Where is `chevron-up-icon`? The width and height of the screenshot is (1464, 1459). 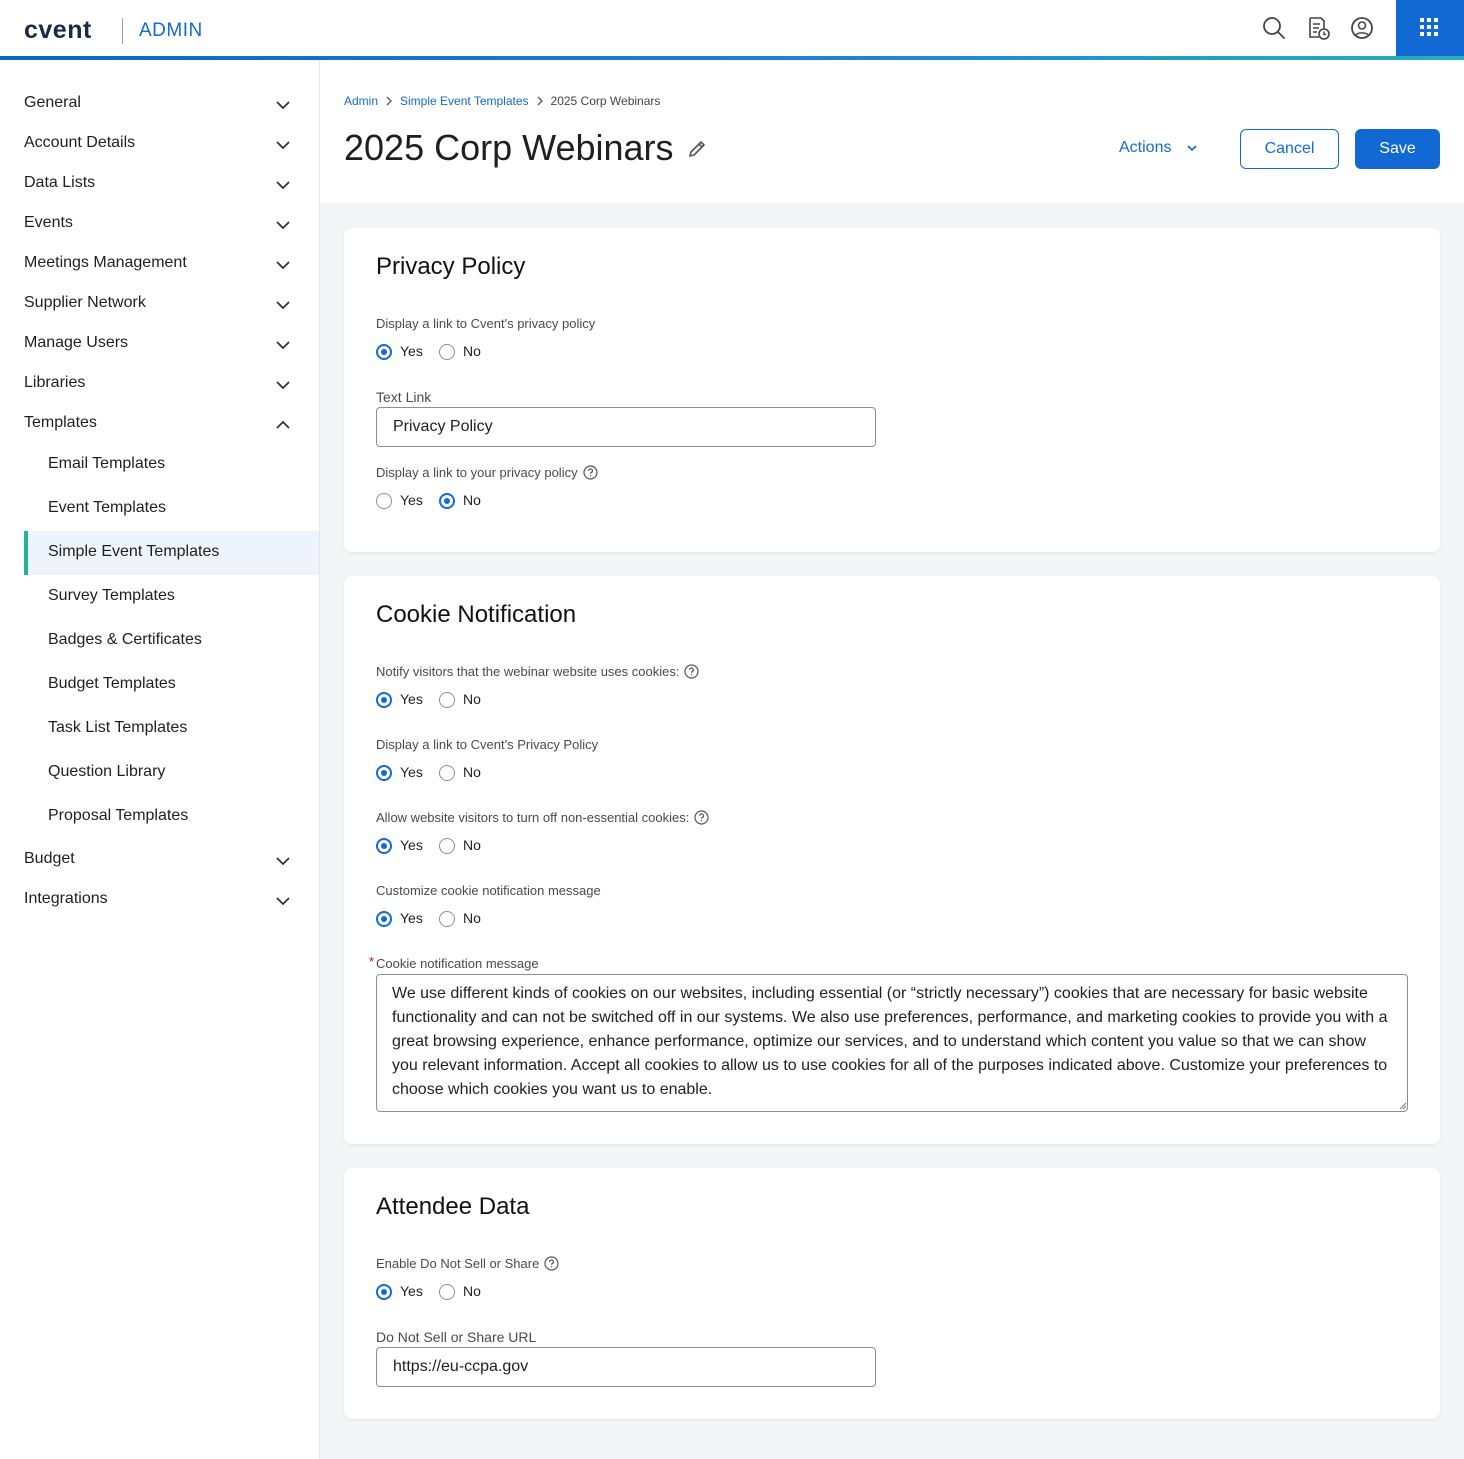
chevron-up-icon is located at coordinates (283, 424).